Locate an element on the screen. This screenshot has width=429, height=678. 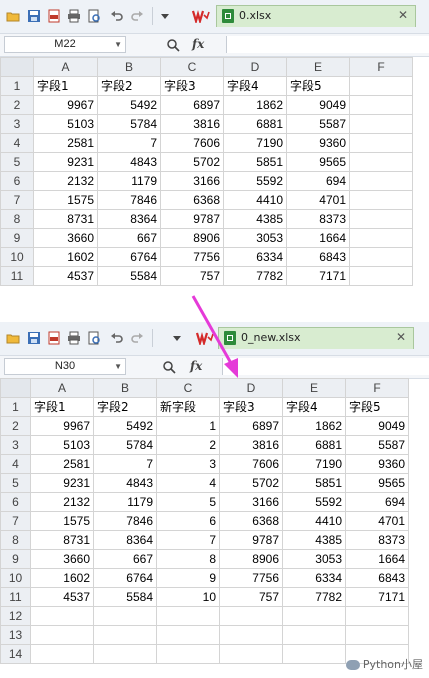
table-cell: 4843 is located at coordinates (129, 162).